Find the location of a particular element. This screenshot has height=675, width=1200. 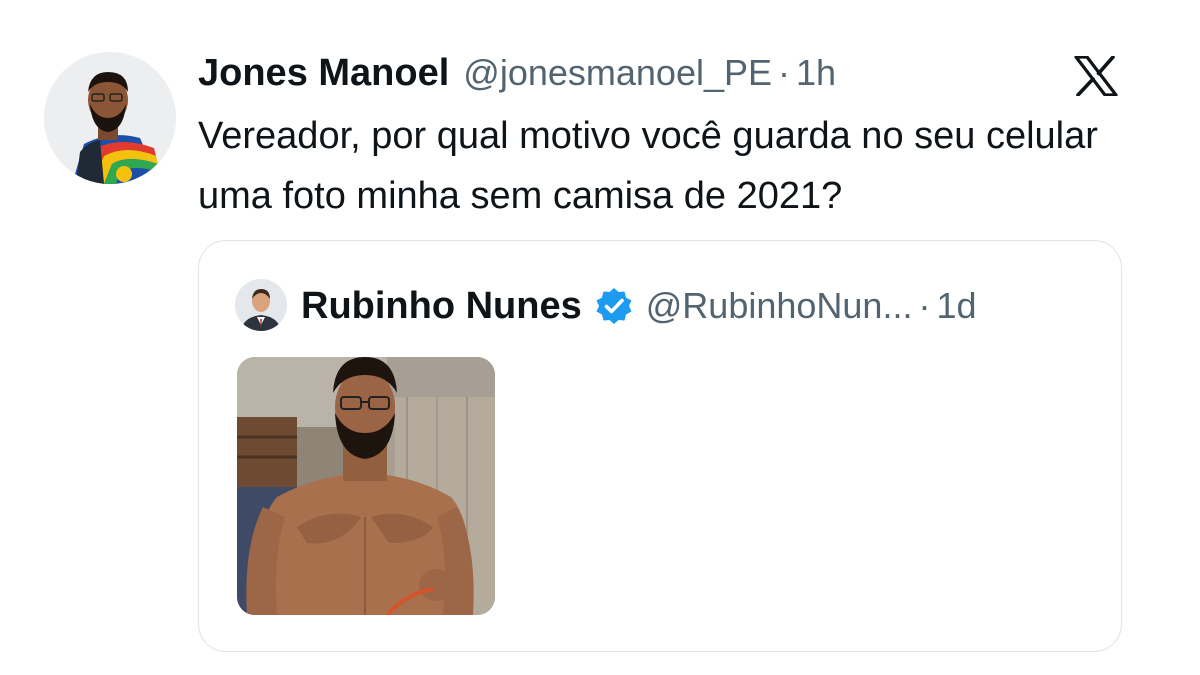

author-avatar is located at coordinates (110, 118).